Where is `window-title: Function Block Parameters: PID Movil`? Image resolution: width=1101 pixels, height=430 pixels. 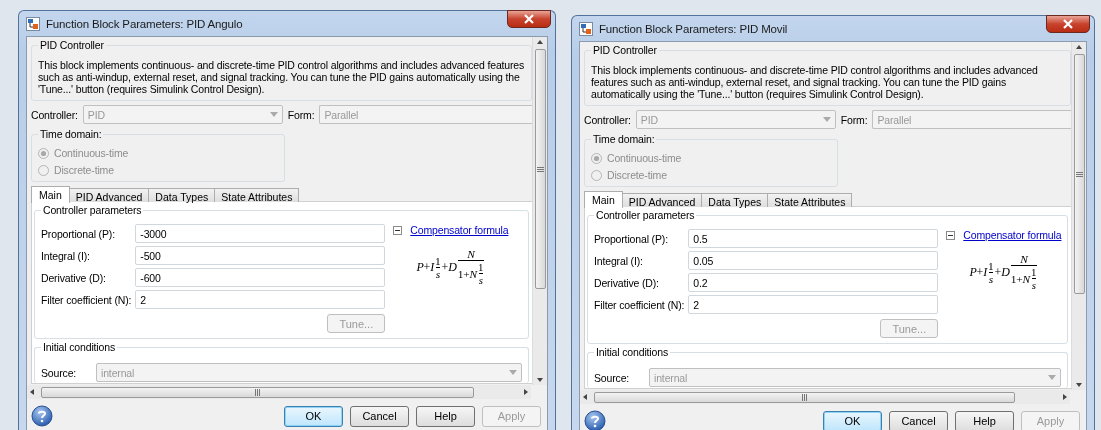
window-title: Function Block Parameters: PID Movil is located at coordinates (693, 28).